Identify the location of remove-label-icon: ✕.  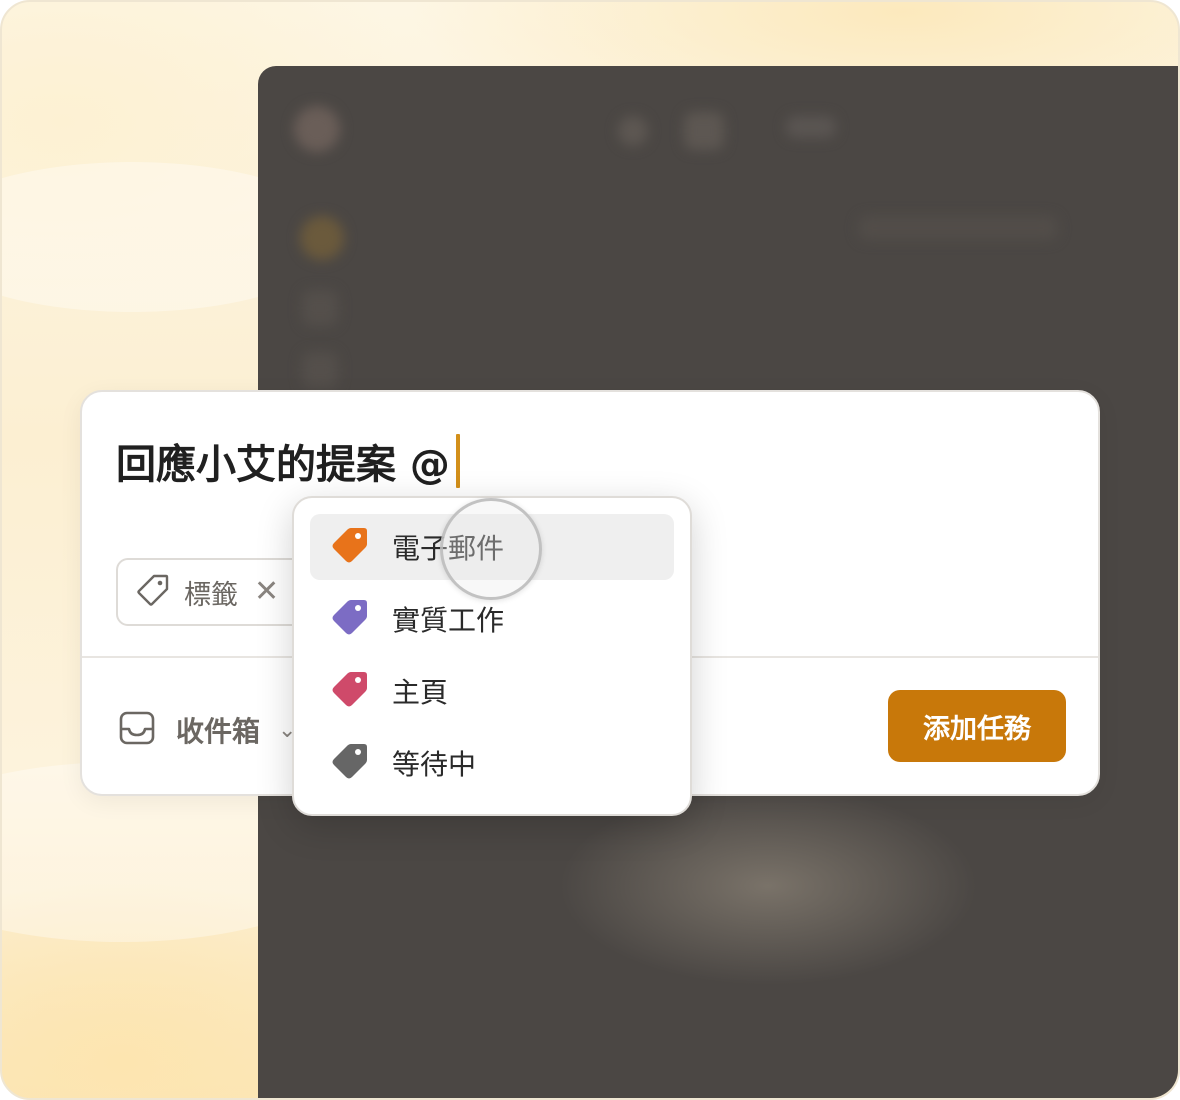
(266, 592).